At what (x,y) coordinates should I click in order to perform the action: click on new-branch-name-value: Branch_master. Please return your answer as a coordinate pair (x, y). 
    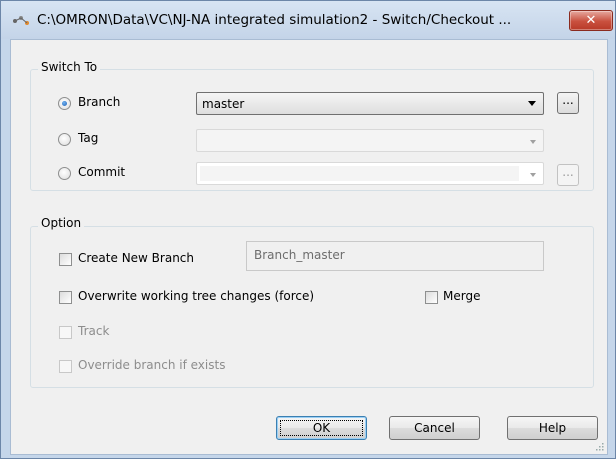
    Looking at the image, I should click on (299, 255).